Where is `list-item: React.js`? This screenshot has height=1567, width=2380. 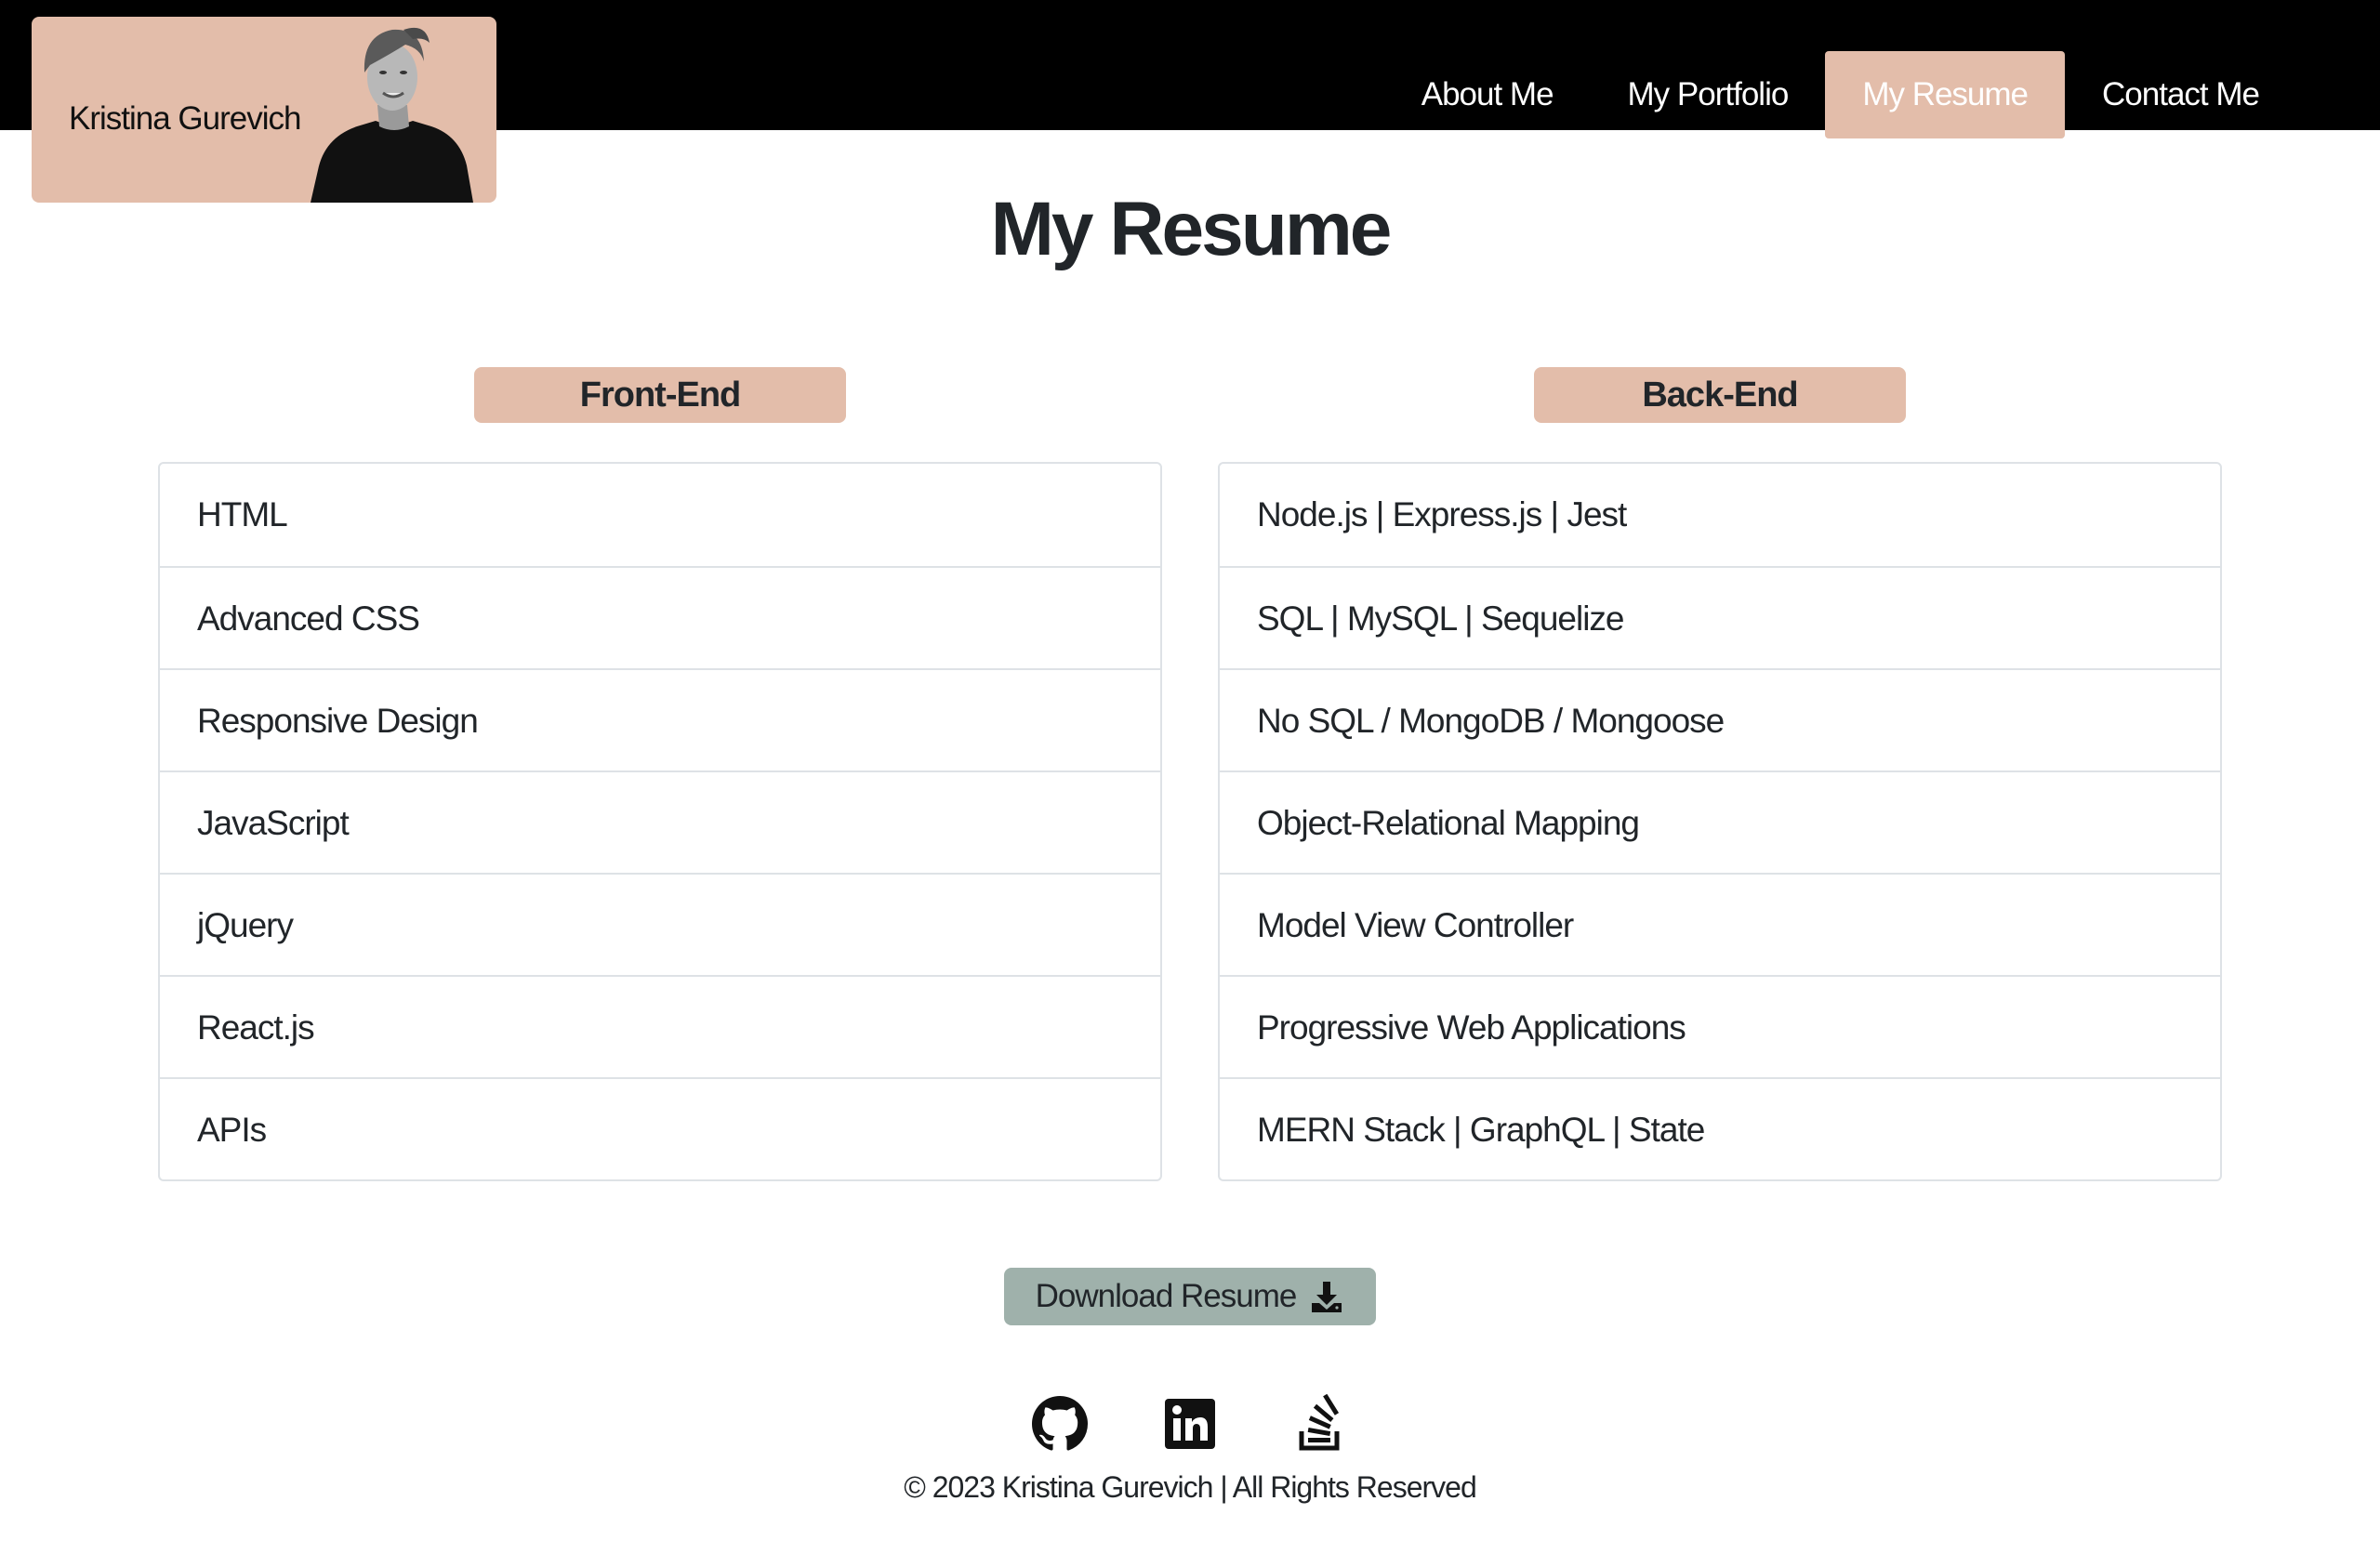
list-item: React.js is located at coordinates (660, 1026).